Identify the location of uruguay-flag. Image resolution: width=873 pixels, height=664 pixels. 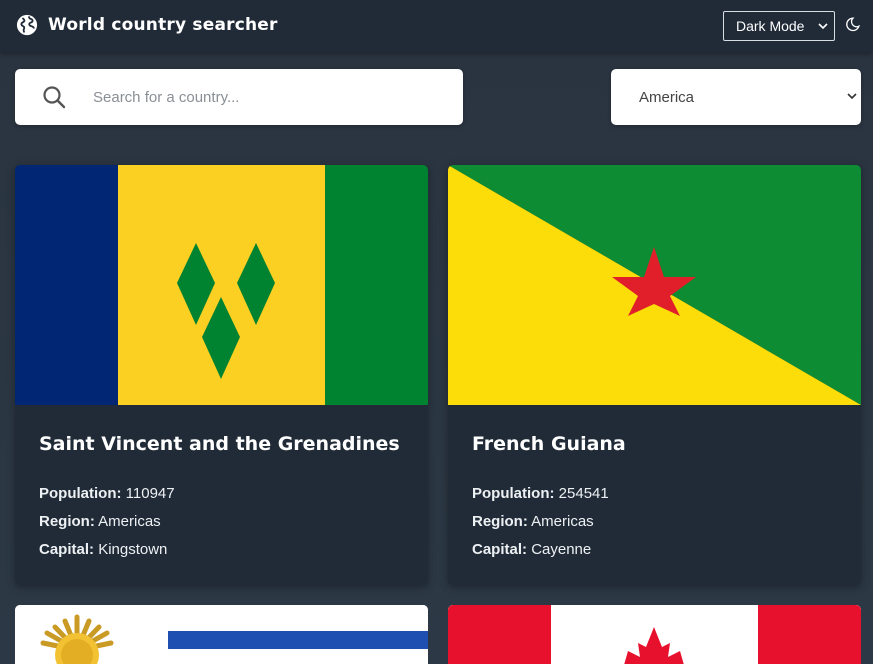
(221, 634).